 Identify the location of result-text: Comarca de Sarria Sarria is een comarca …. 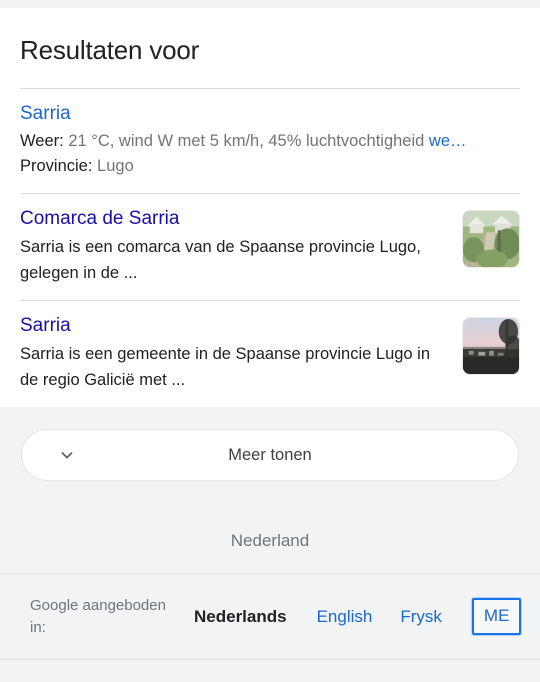
(235, 246).